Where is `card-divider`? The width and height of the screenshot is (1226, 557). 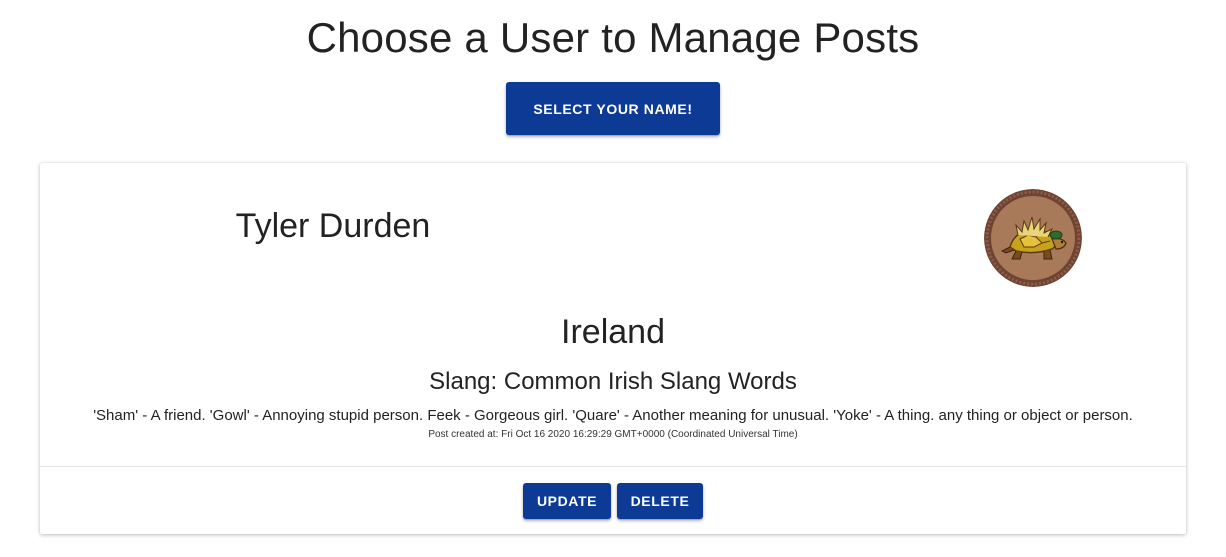
card-divider is located at coordinates (613, 466).